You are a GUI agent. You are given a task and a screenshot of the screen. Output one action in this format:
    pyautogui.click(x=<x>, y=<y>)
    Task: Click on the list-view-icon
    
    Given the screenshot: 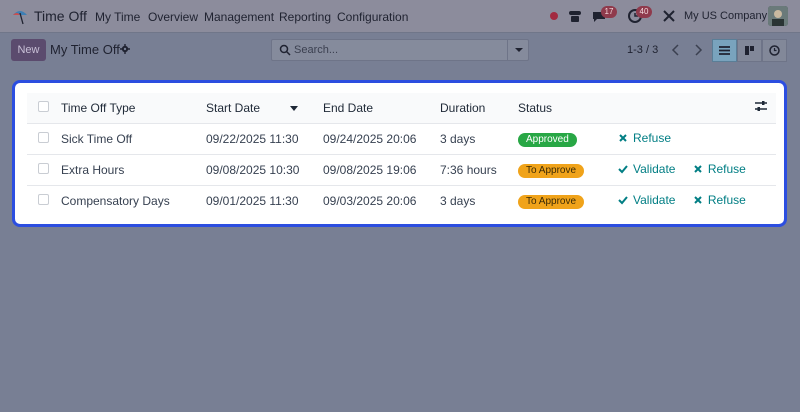 What is the action you would take?
    pyautogui.click(x=724, y=50)
    